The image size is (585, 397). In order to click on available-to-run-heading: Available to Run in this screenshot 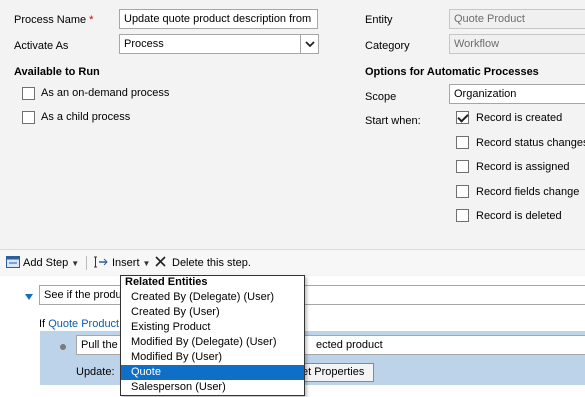, I will do `click(57, 72)`.